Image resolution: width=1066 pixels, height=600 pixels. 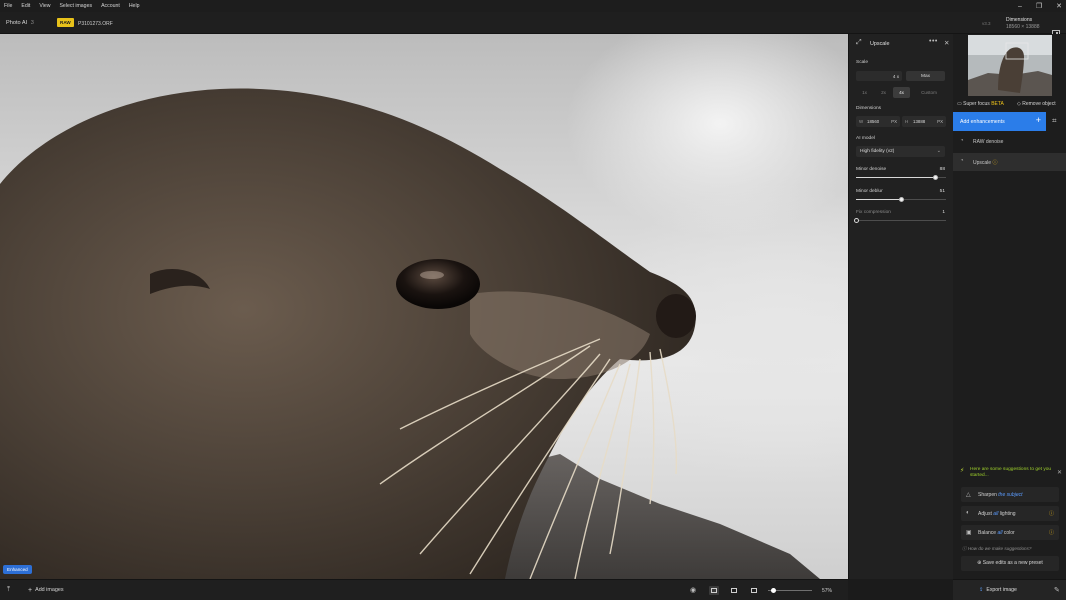 What do you see at coordinates (900, 151) in the screenshot?
I see `ai-model-select: High fidelity (v2) ⌄` at bounding box center [900, 151].